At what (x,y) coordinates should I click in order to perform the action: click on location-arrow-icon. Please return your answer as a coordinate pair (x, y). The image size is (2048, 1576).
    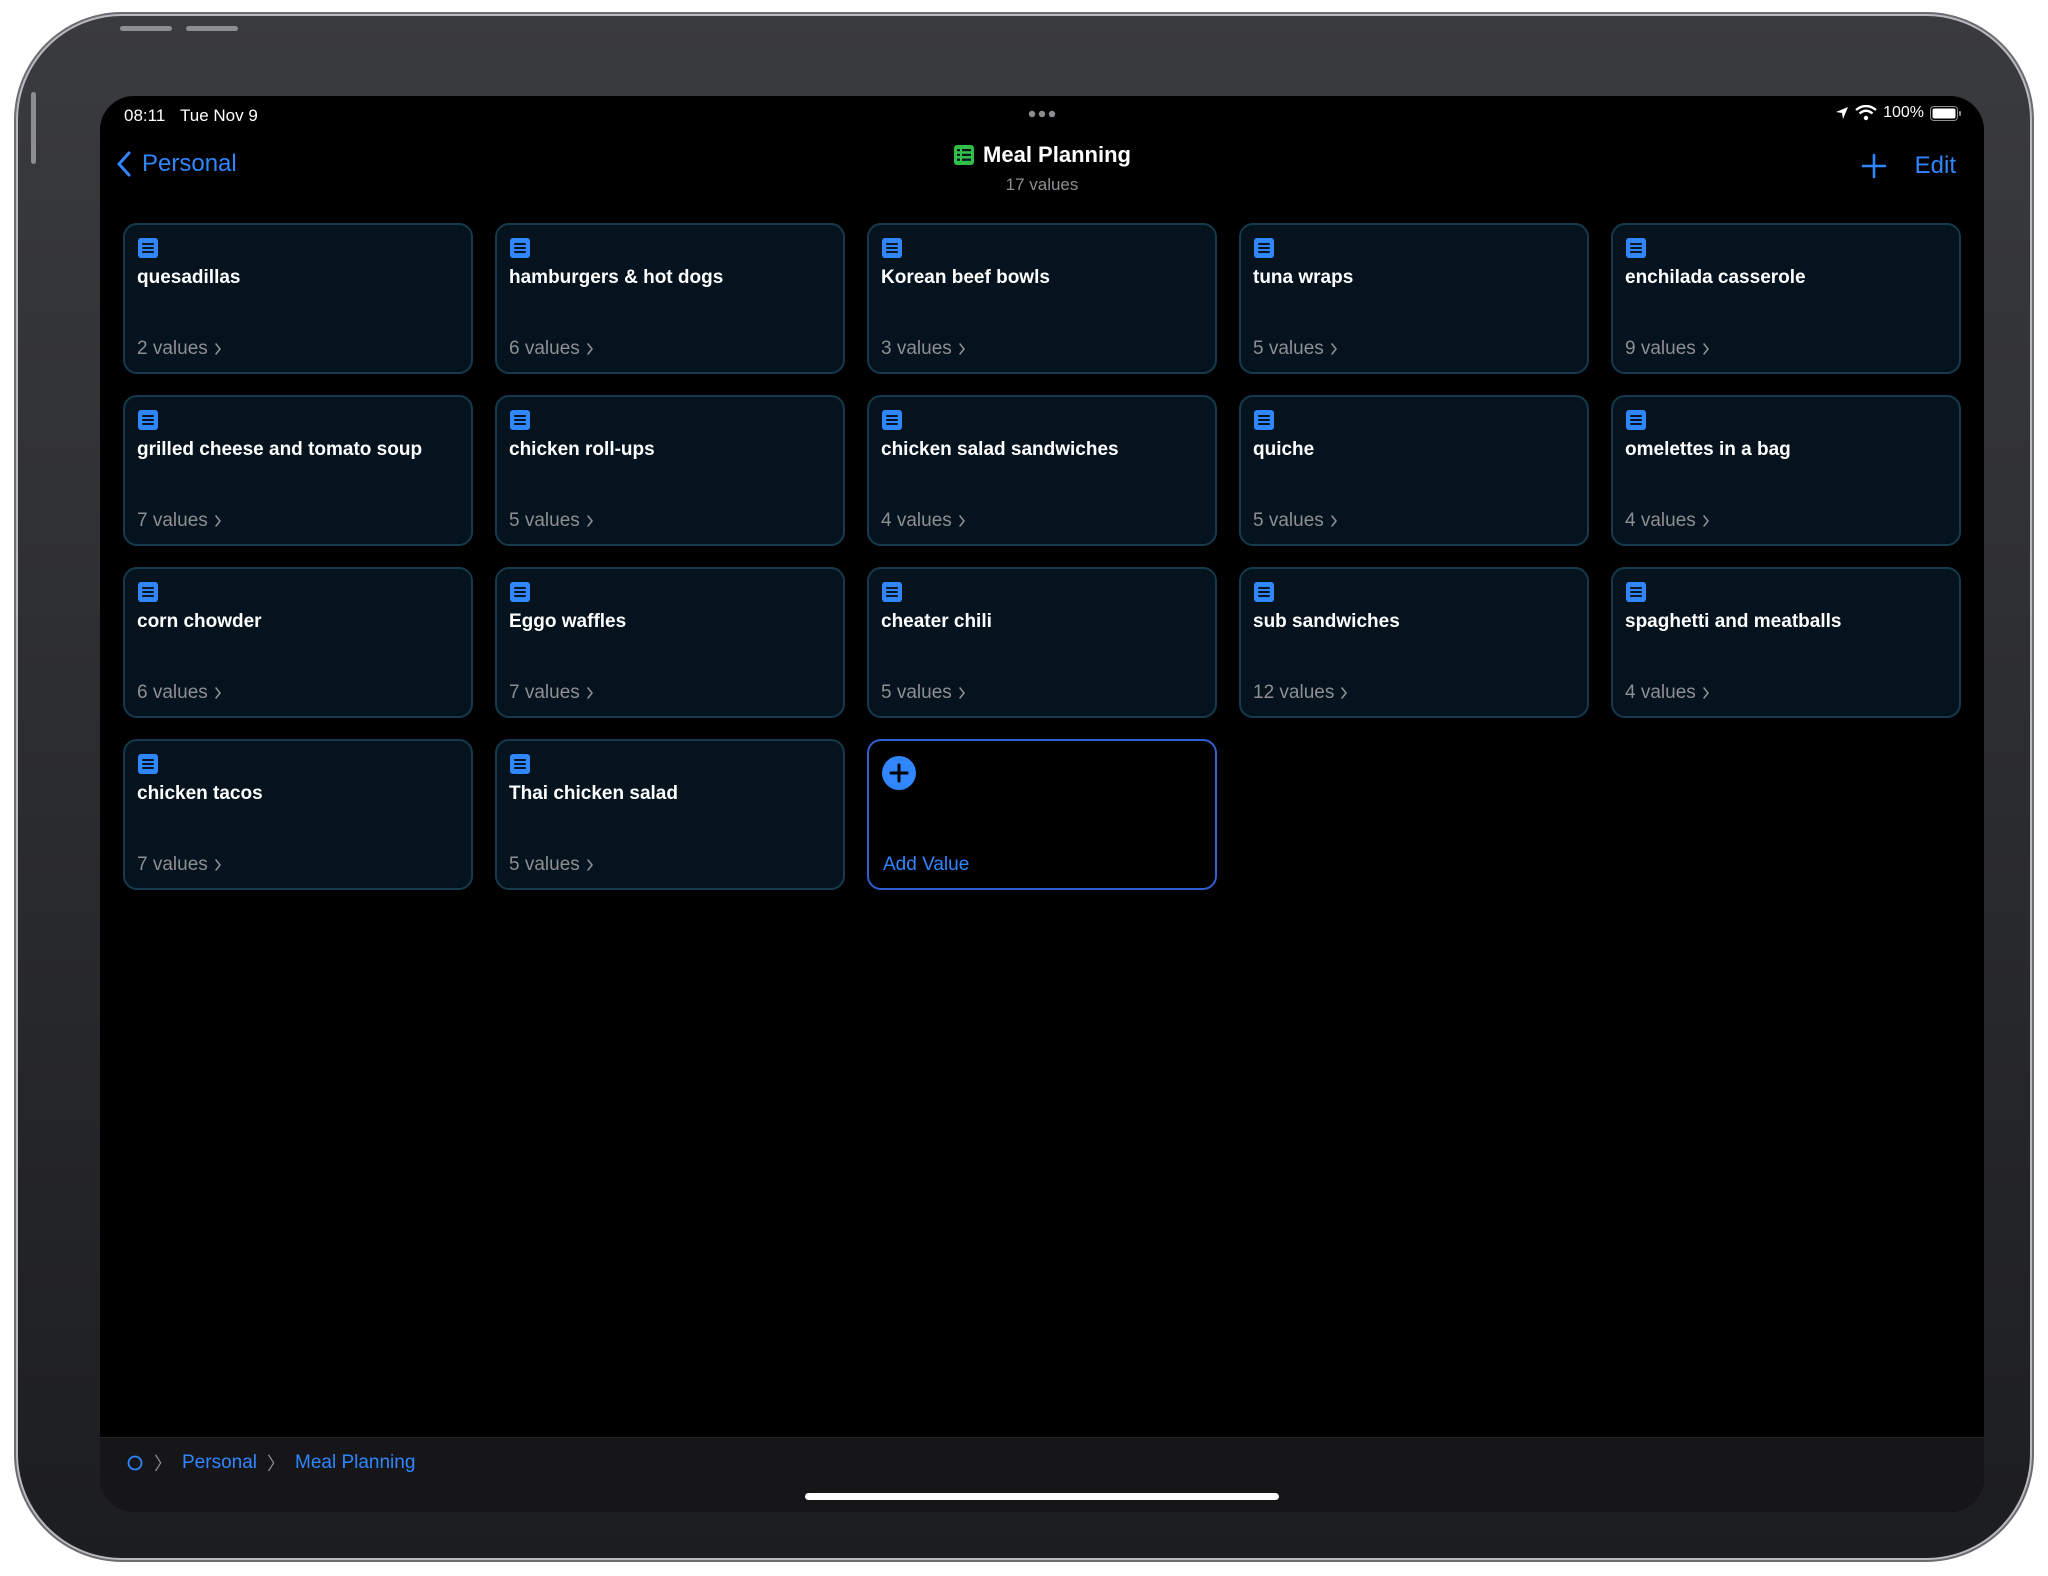
    Looking at the image, I should click on (1842, 113).